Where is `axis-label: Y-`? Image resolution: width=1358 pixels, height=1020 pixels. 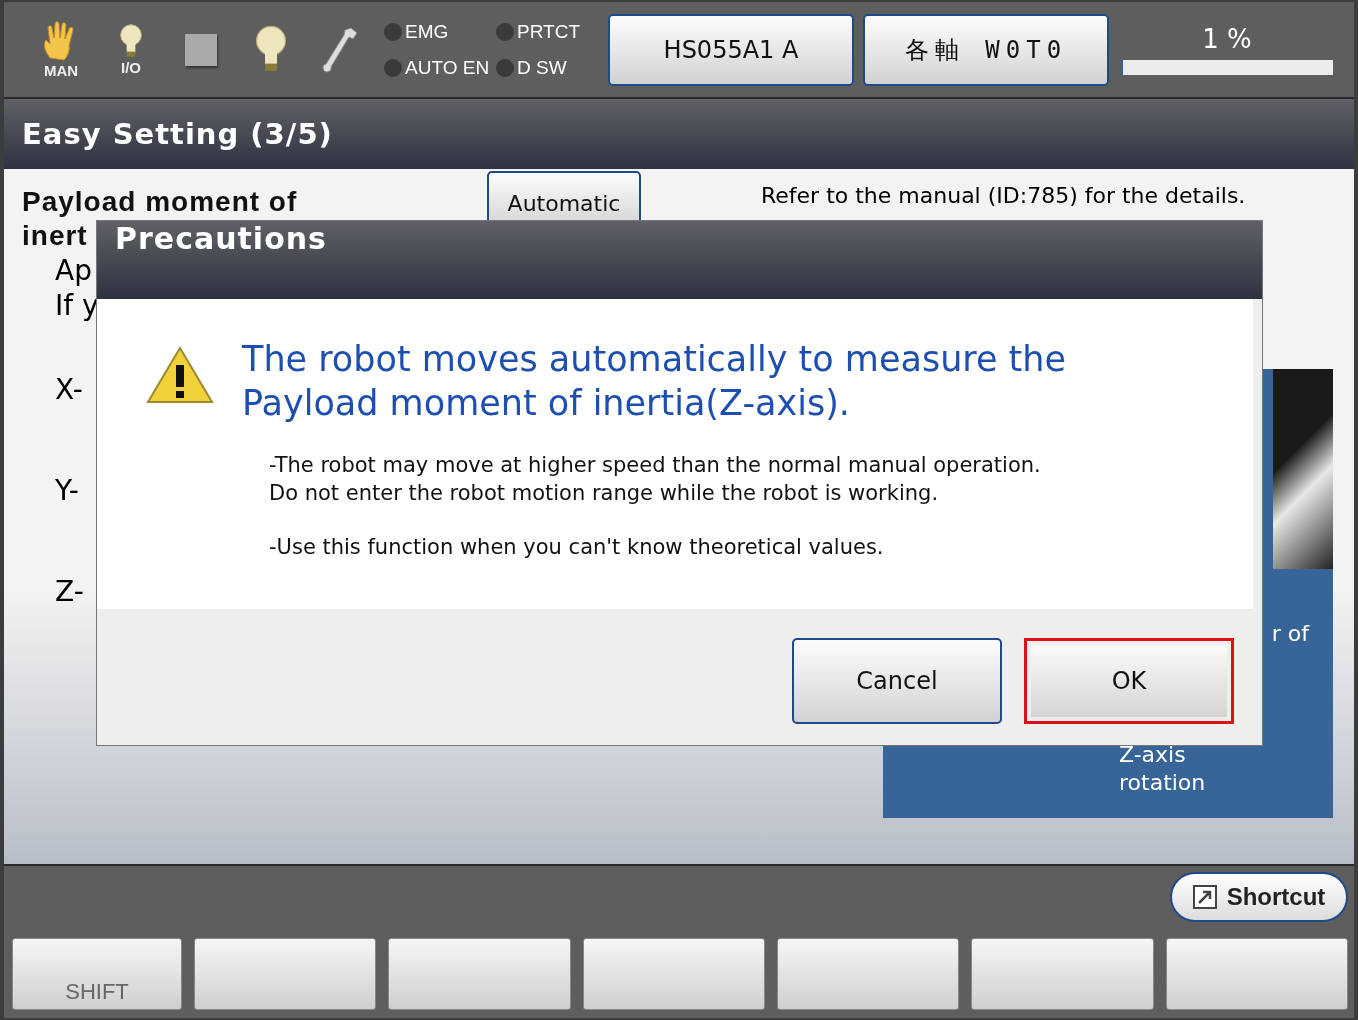
axis-label: Y- is located at coordinates (67, 490).